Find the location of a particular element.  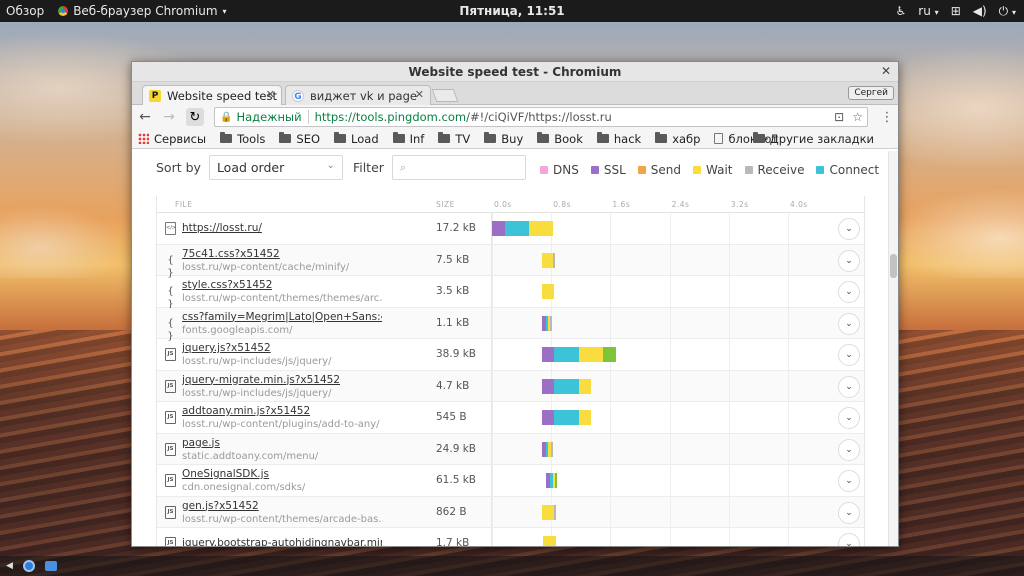

legend-item-receive: Receive is located at coordinates (774, 170).